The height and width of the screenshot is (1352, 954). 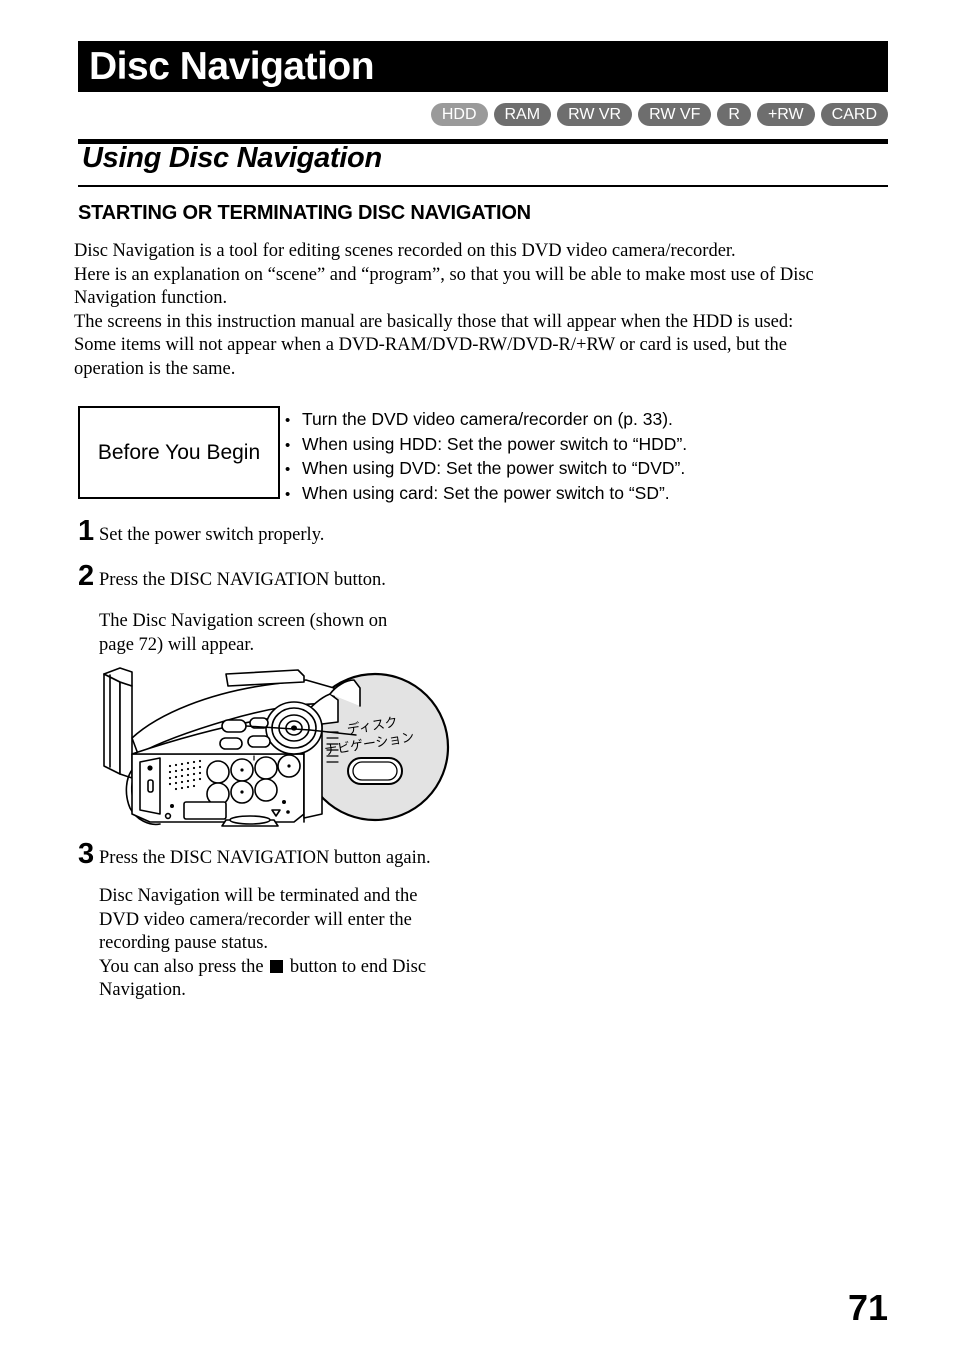 What do you see at coordinates (483, 186) in the screenshot?
I see `section-rule-bottom` at bounding box center [483, 186].